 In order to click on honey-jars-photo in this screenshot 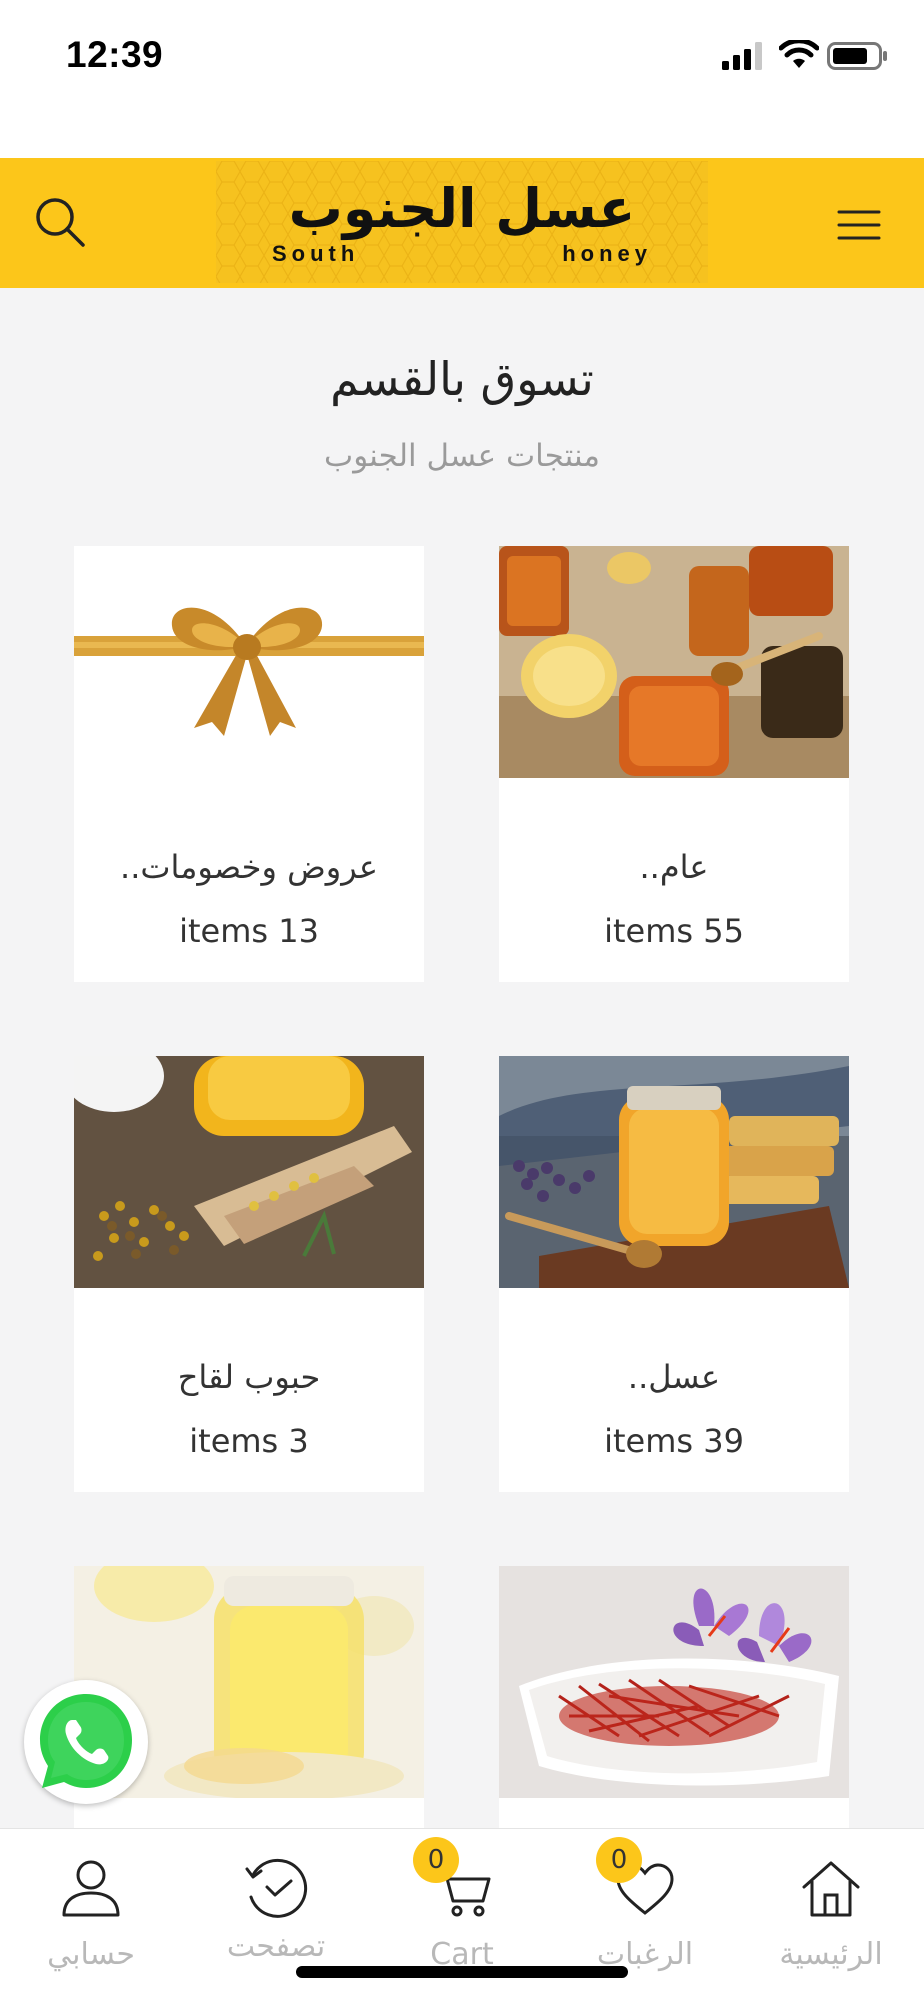, I will do `click(674, 662)`.